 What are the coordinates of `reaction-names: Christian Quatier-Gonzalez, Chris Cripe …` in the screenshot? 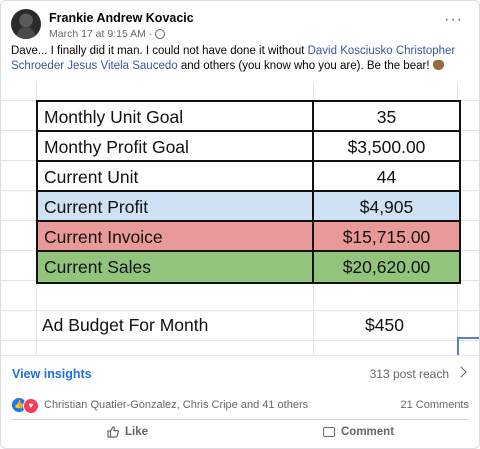 It's located at (176, 405).